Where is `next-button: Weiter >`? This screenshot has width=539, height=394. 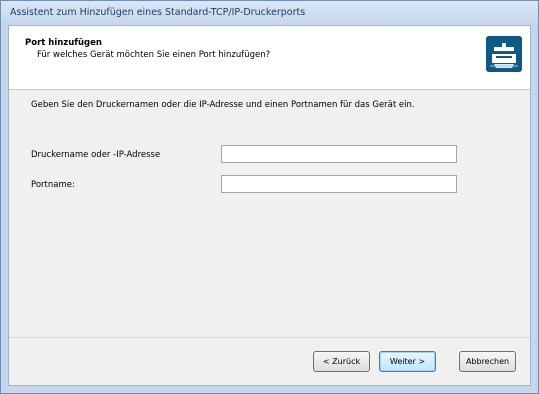
next-button: Weiter > is located at coordinates (407, 361).